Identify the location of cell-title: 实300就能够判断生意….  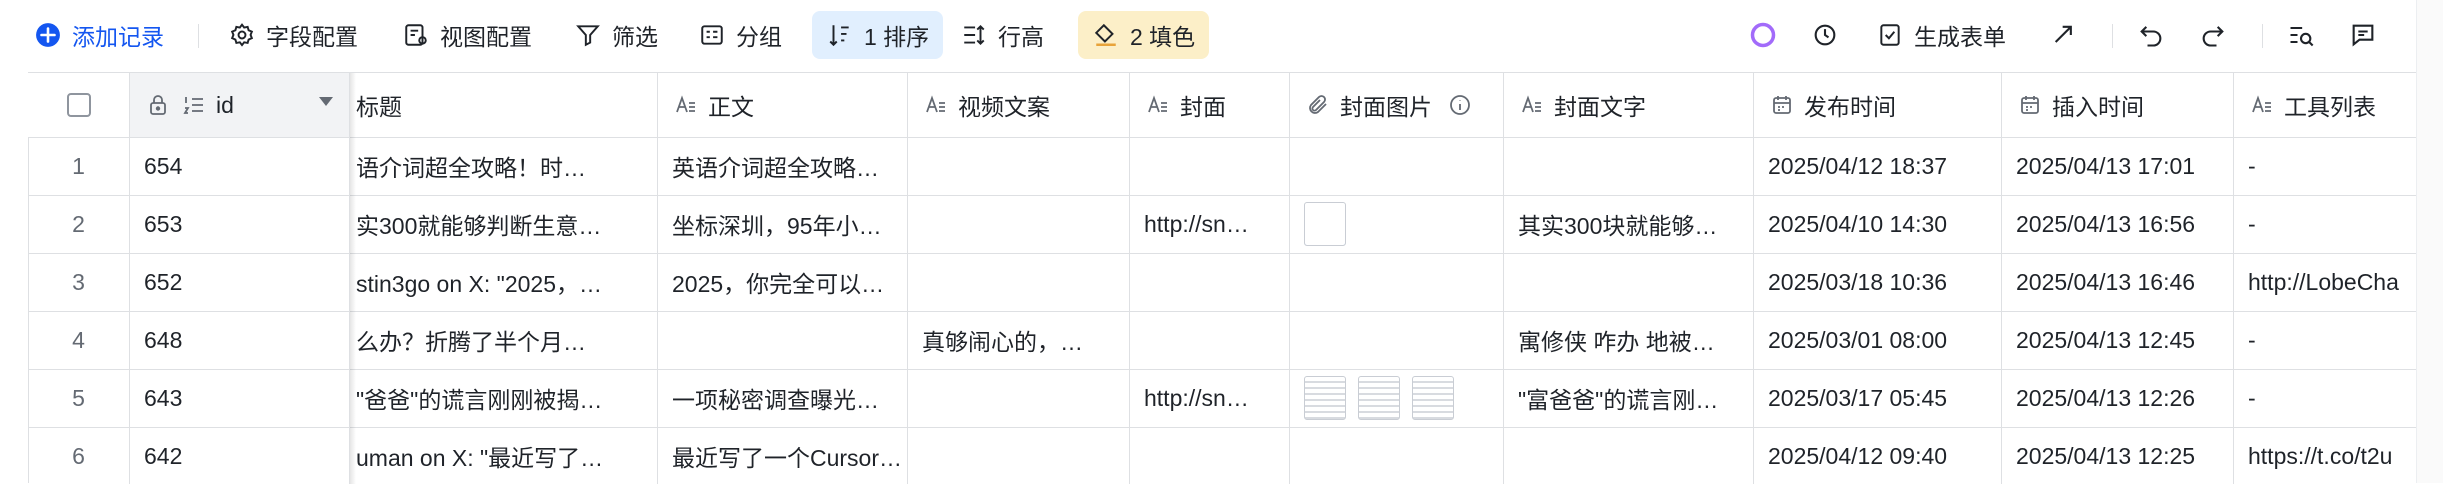
(504, 224).